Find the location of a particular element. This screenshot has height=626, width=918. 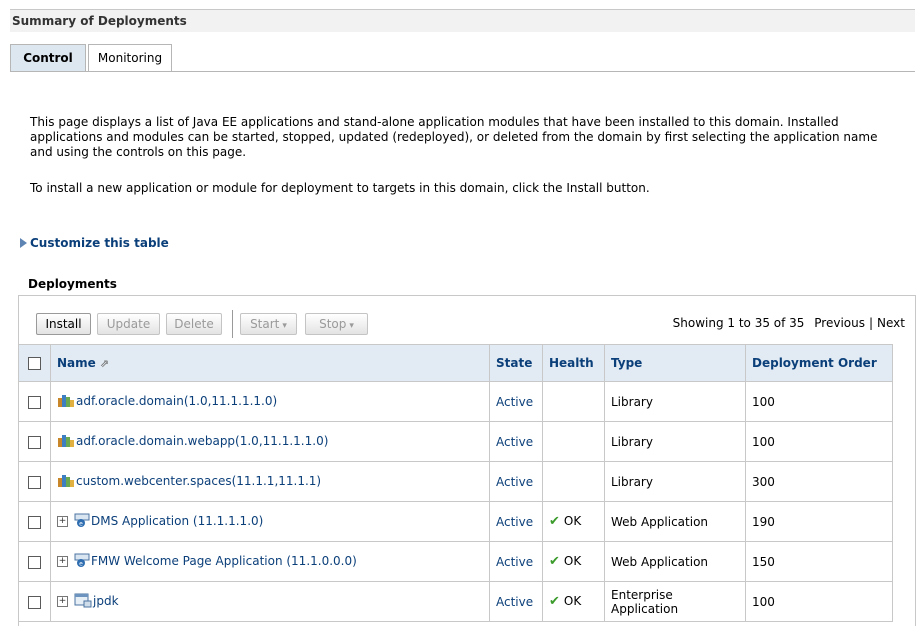

update-button: Update is located at coordinates (128, 324).